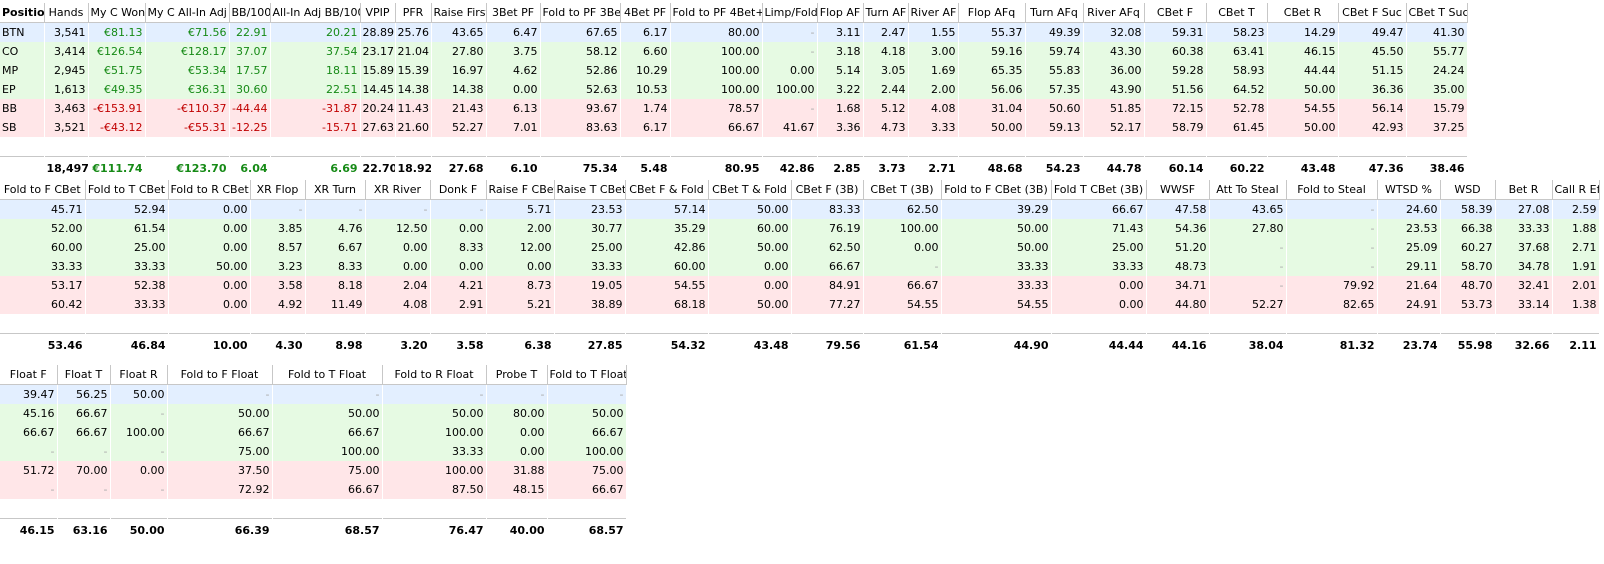 The height and width of the screenshot is (564, 1604). What do you see at coordinates (1408, 285) in the screenshot?
I see `table-cell: 21.64` at bounding box center [1408, 285].